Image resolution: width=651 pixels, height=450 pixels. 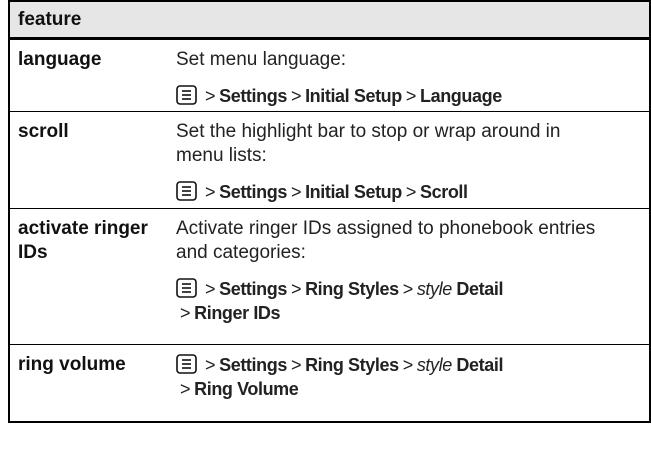 I want to click on menu-path: > Settings > Initial Setup > Scroll, so click(x=408, y=192).